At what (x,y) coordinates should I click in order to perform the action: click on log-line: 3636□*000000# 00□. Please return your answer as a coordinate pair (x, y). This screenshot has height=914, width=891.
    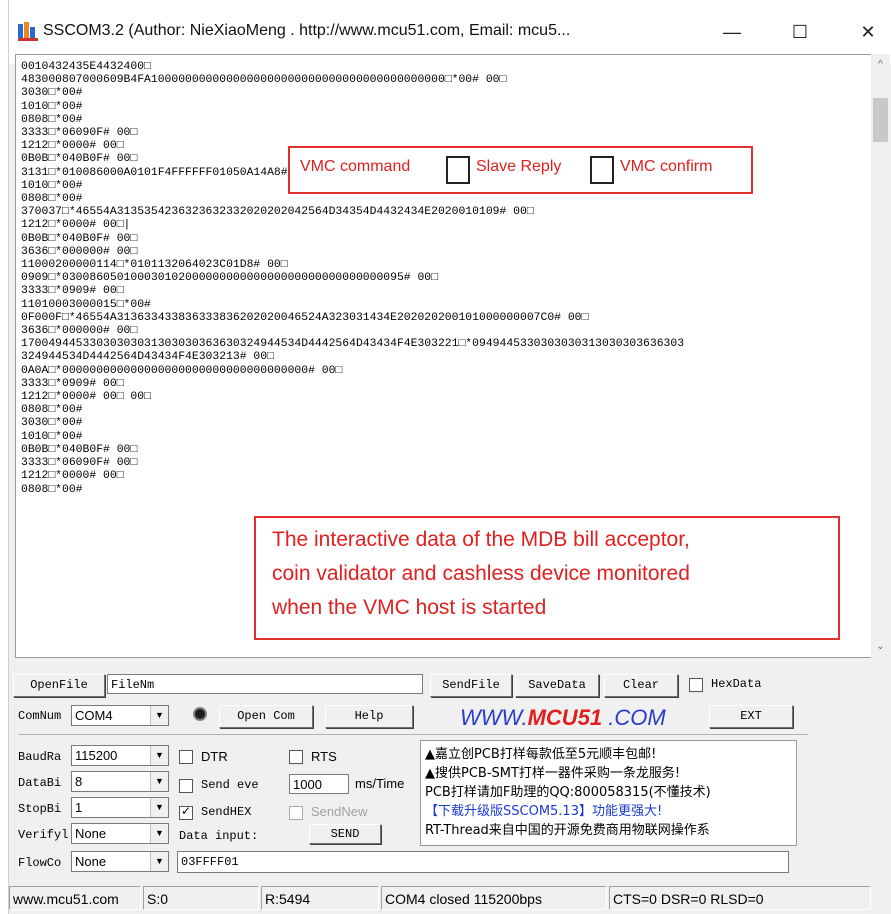
    Looking at the image, I should click on (79, 331).